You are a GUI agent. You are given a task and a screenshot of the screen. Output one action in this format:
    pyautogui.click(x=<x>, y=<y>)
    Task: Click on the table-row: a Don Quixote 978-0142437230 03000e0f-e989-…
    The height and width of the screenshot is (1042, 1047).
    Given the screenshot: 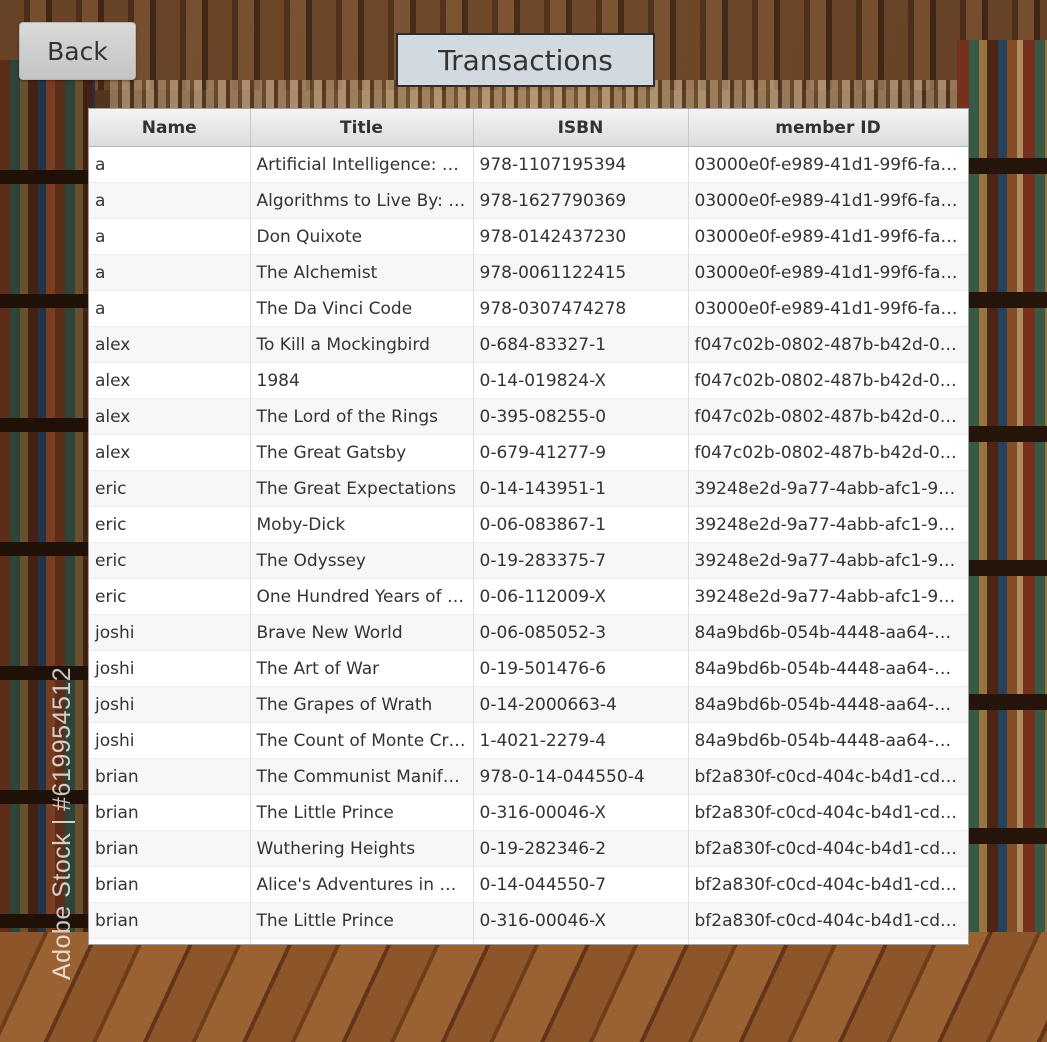 What is the action you would take?
    pyautogui.click(x=528, y=236)
    